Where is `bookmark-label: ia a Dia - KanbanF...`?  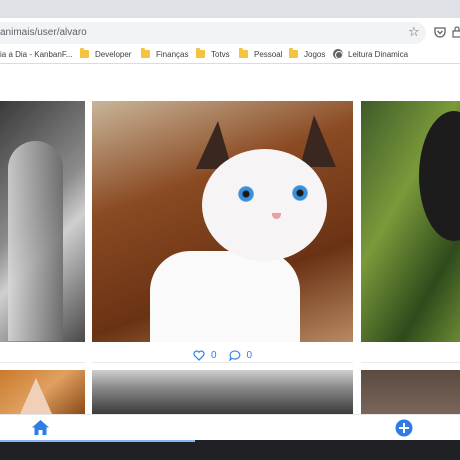
bookmark-label: ia a Dia - KanbanF... is located at coordinates (36, 54).